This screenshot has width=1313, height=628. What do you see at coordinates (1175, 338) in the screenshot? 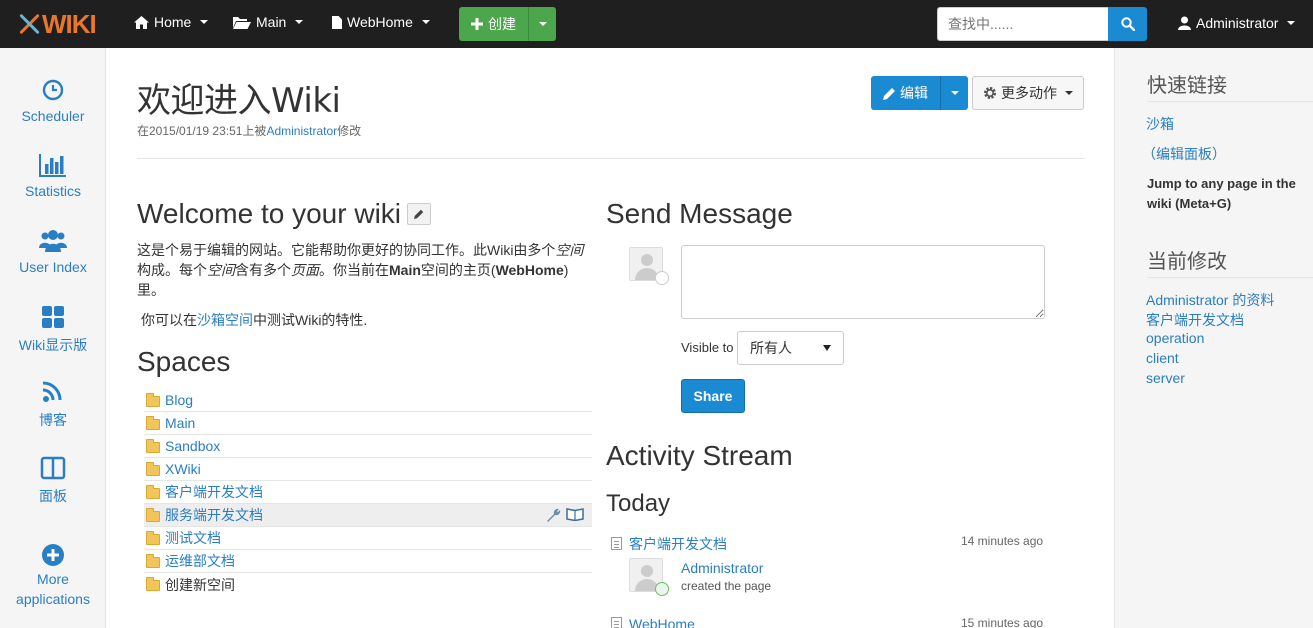
I see `recent-link: operation` at bounding box center [1175, 338].